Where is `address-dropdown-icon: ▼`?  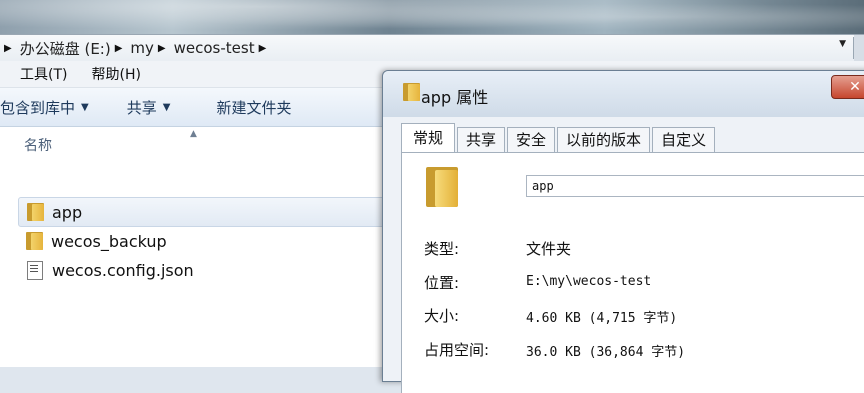 address-dropdown-icon: ▼ is located at coordinates (842, 44).